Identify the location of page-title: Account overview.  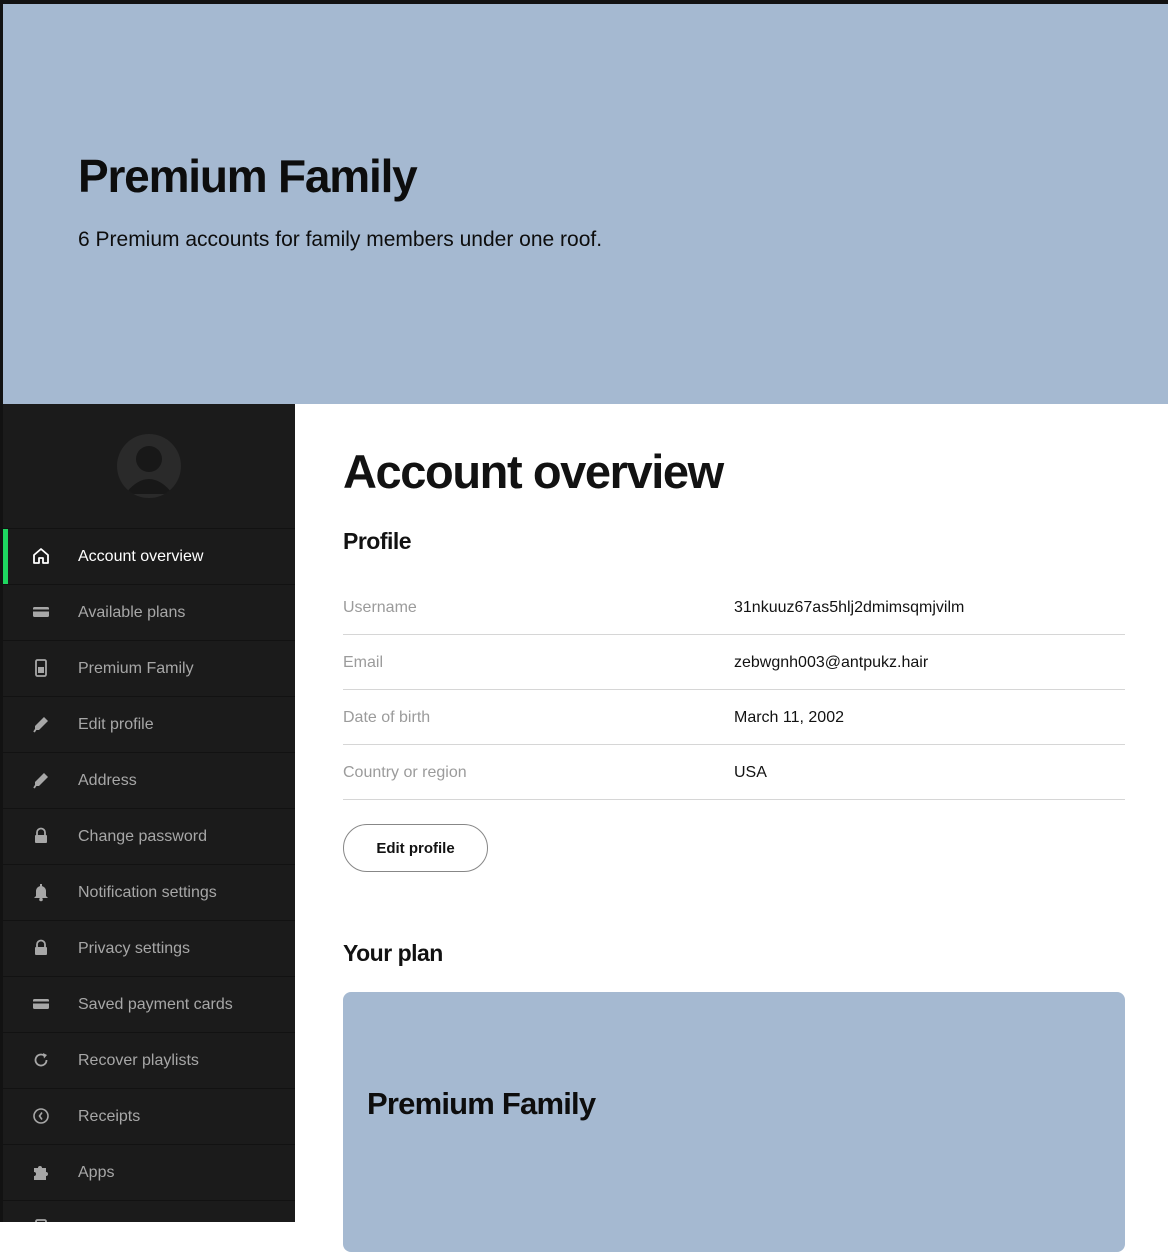
(533, 471).